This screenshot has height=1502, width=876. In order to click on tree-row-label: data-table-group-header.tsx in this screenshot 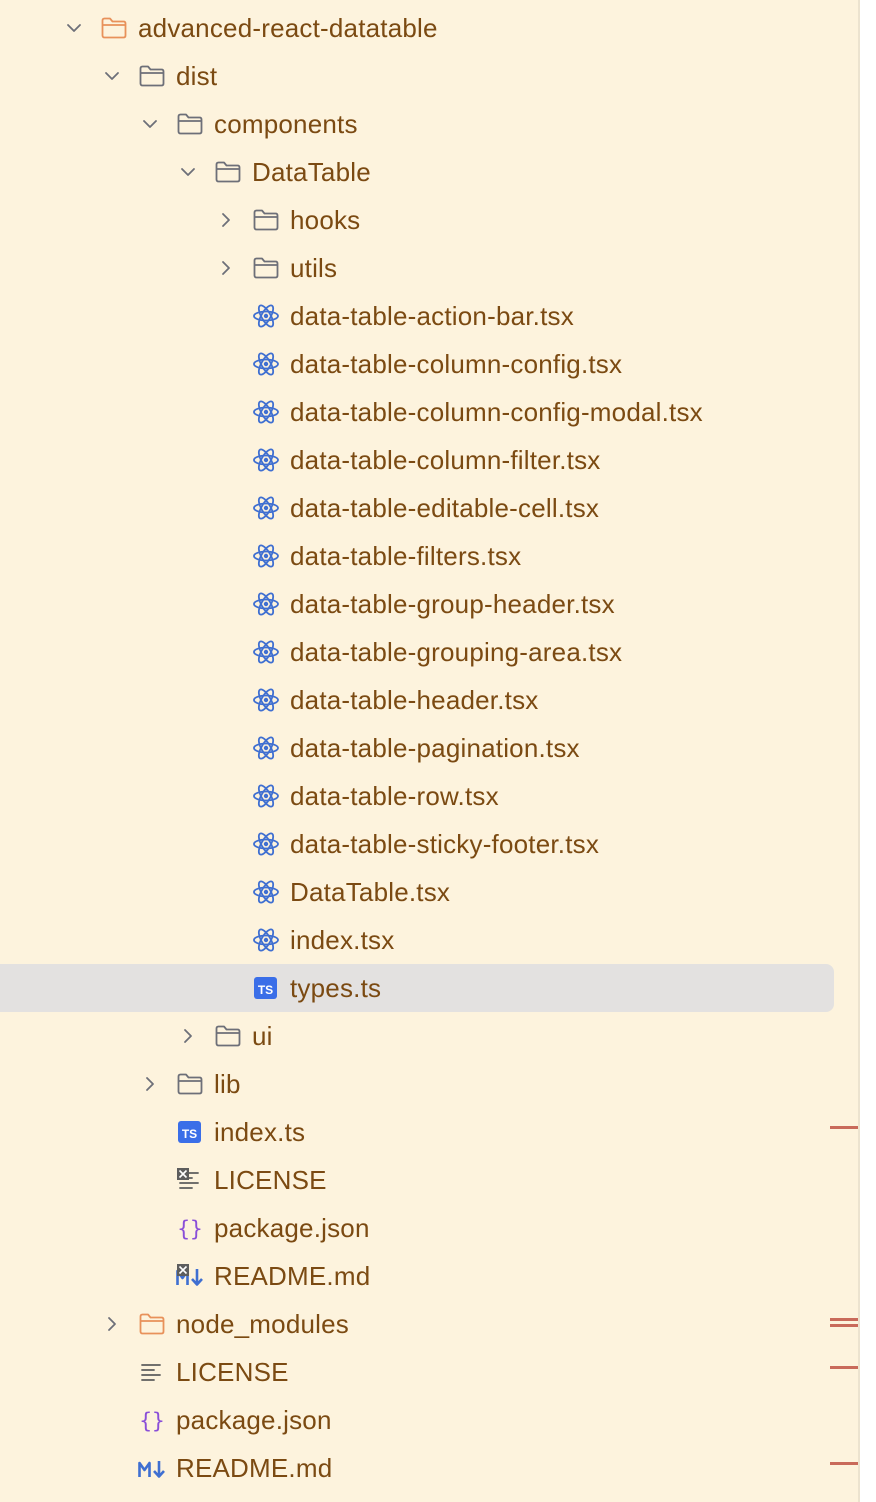, I will do `click(452, 604)`.